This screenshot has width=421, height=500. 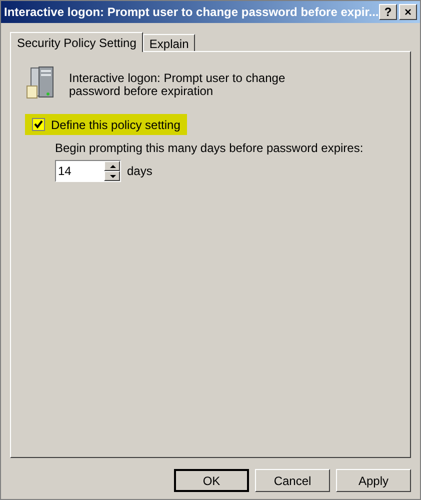 What do you see at coordinates (292, 480) in the screenshot?
I see `dialog-button: Cancel` at bounding box center [292, 480].